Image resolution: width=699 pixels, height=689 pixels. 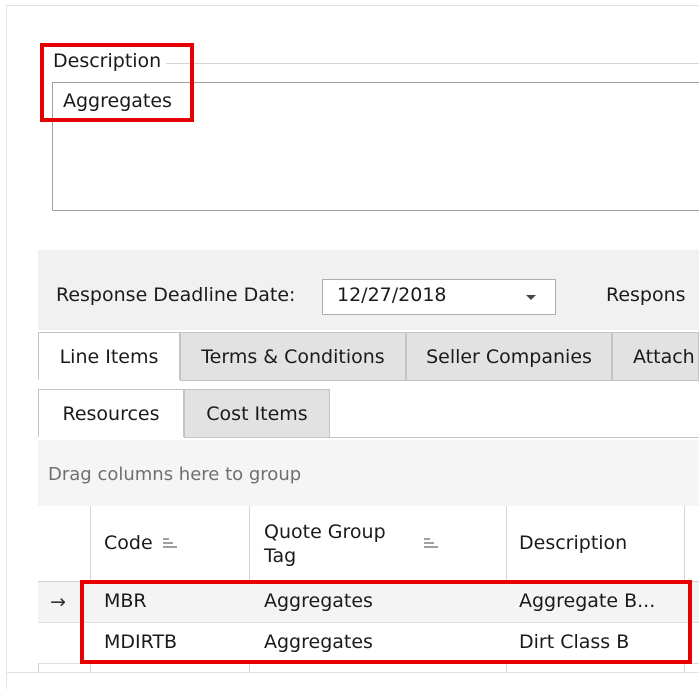 I want to click on table-row: MDIRTB Aggregates Dirt Class B, so click(x=368, y=643).